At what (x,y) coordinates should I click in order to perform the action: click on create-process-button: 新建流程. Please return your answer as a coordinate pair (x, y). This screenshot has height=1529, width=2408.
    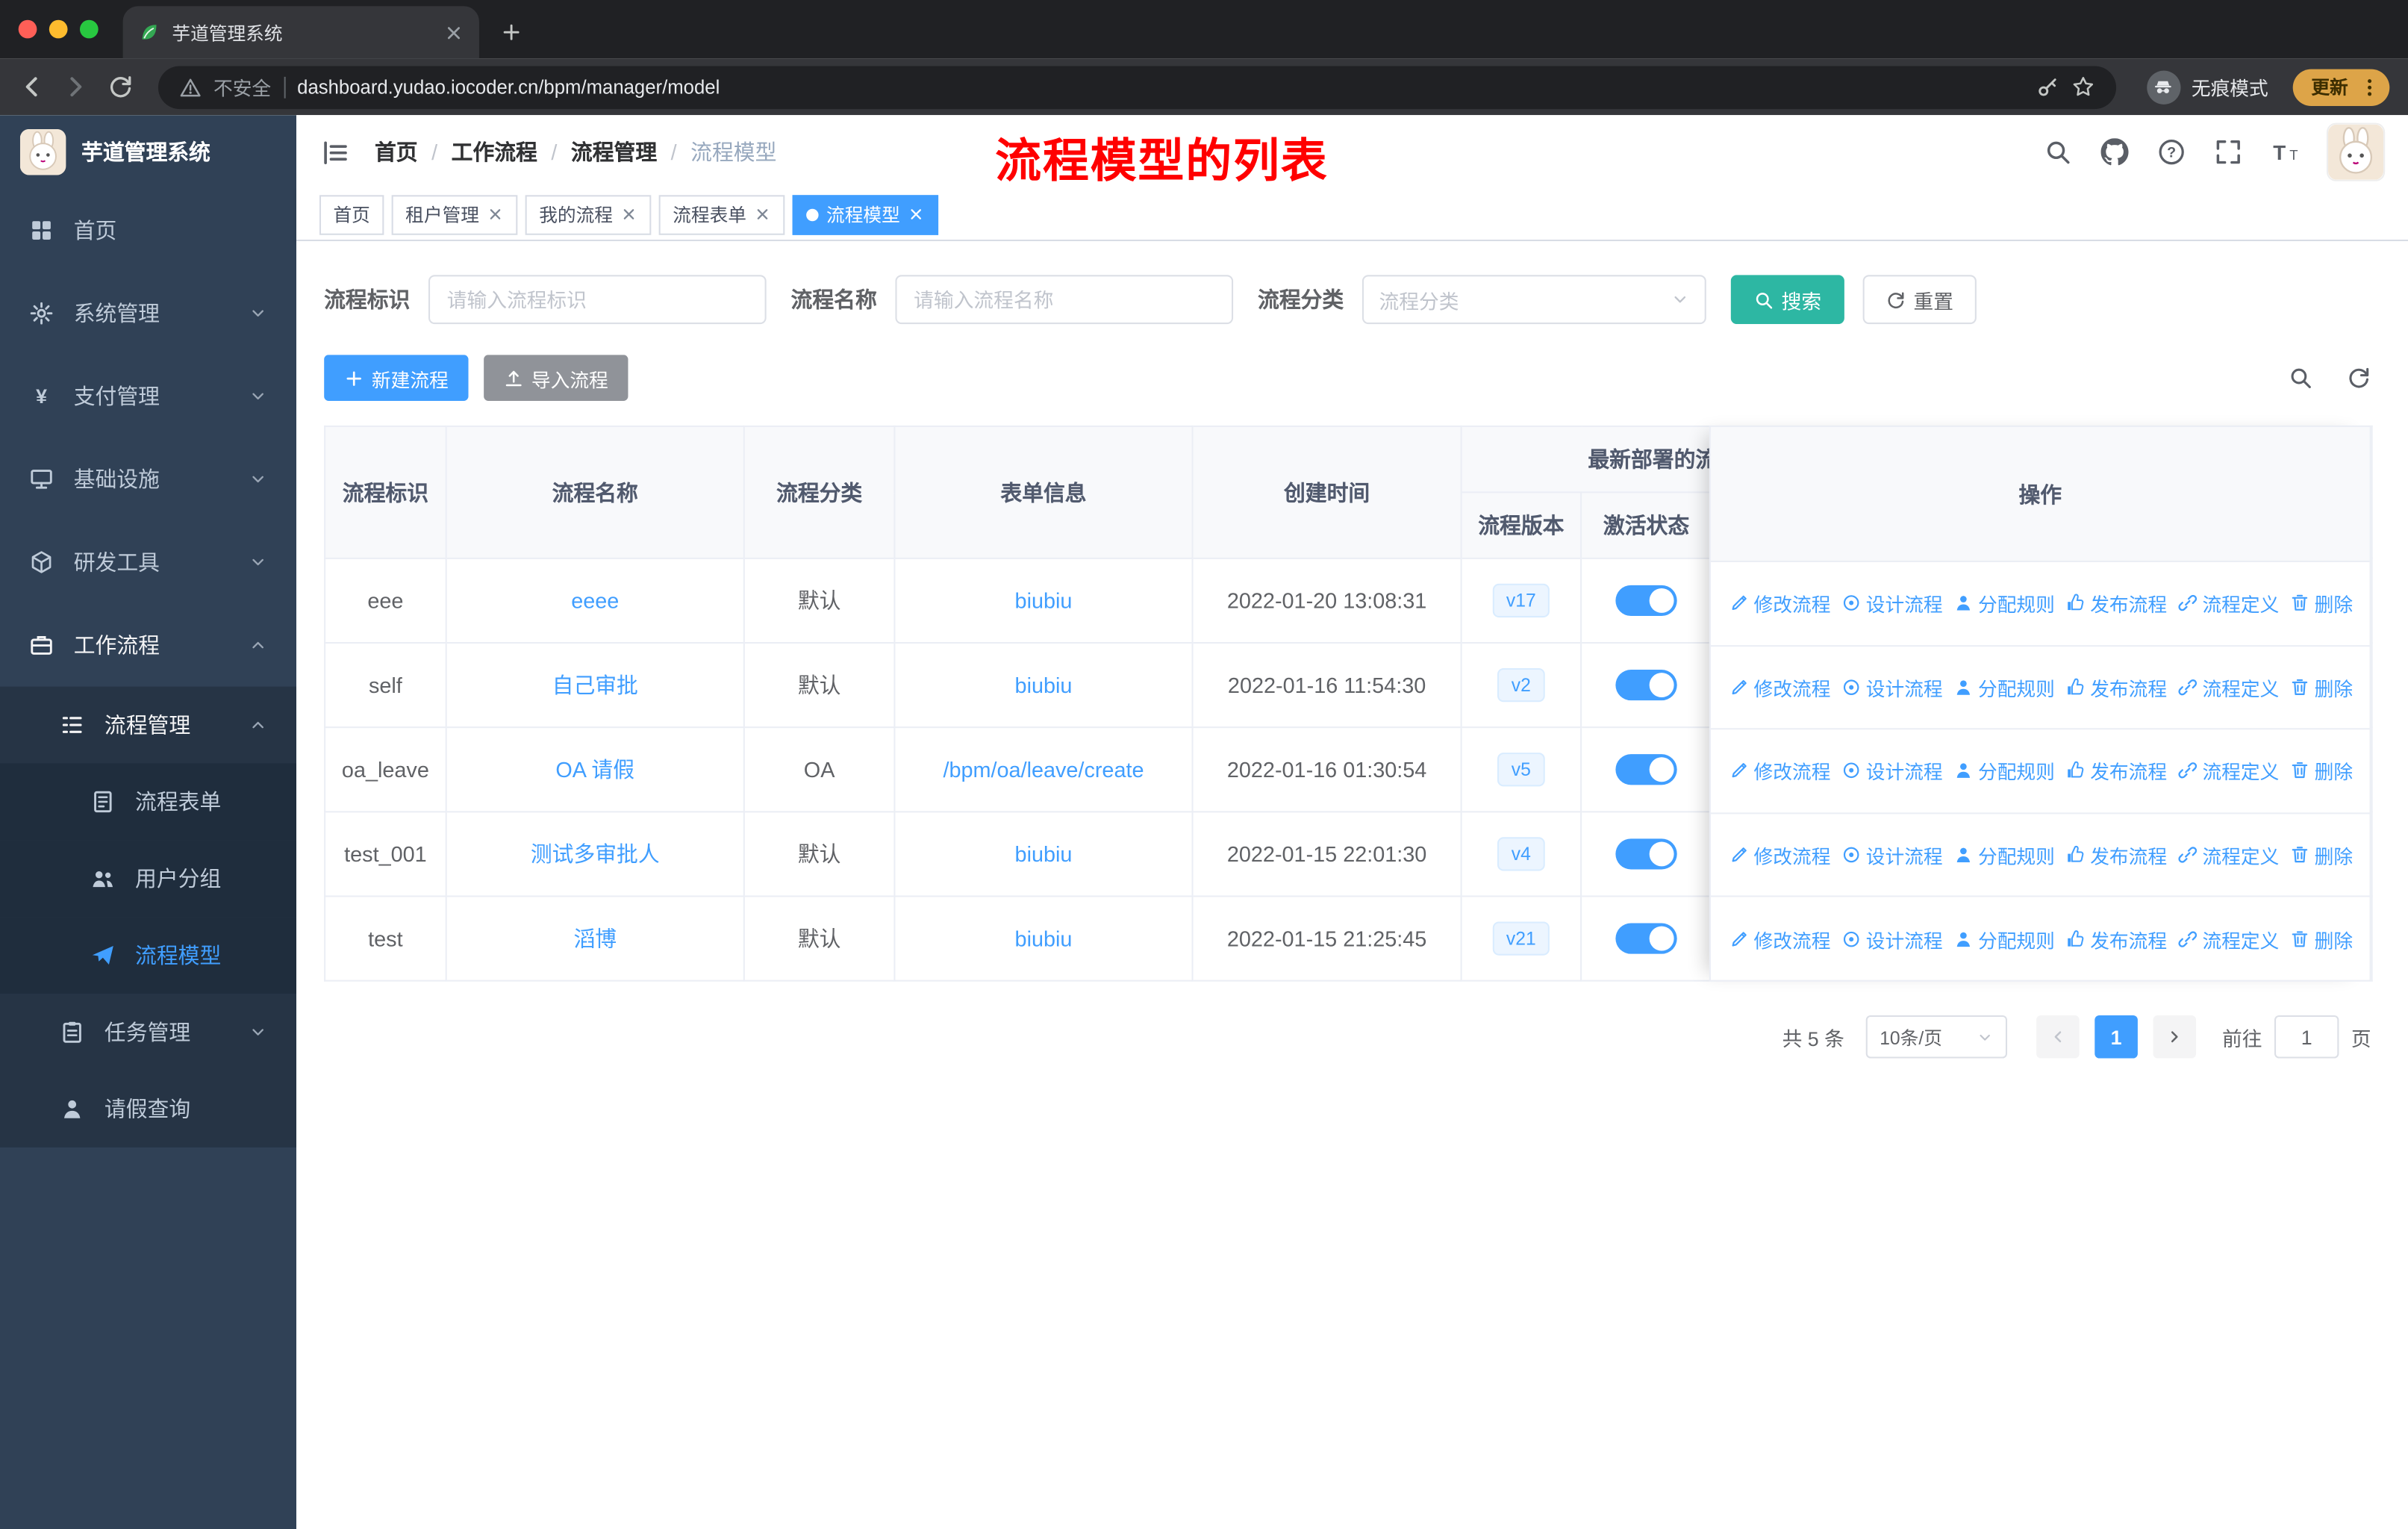
    Looking at the image, I should click on (396, 378).